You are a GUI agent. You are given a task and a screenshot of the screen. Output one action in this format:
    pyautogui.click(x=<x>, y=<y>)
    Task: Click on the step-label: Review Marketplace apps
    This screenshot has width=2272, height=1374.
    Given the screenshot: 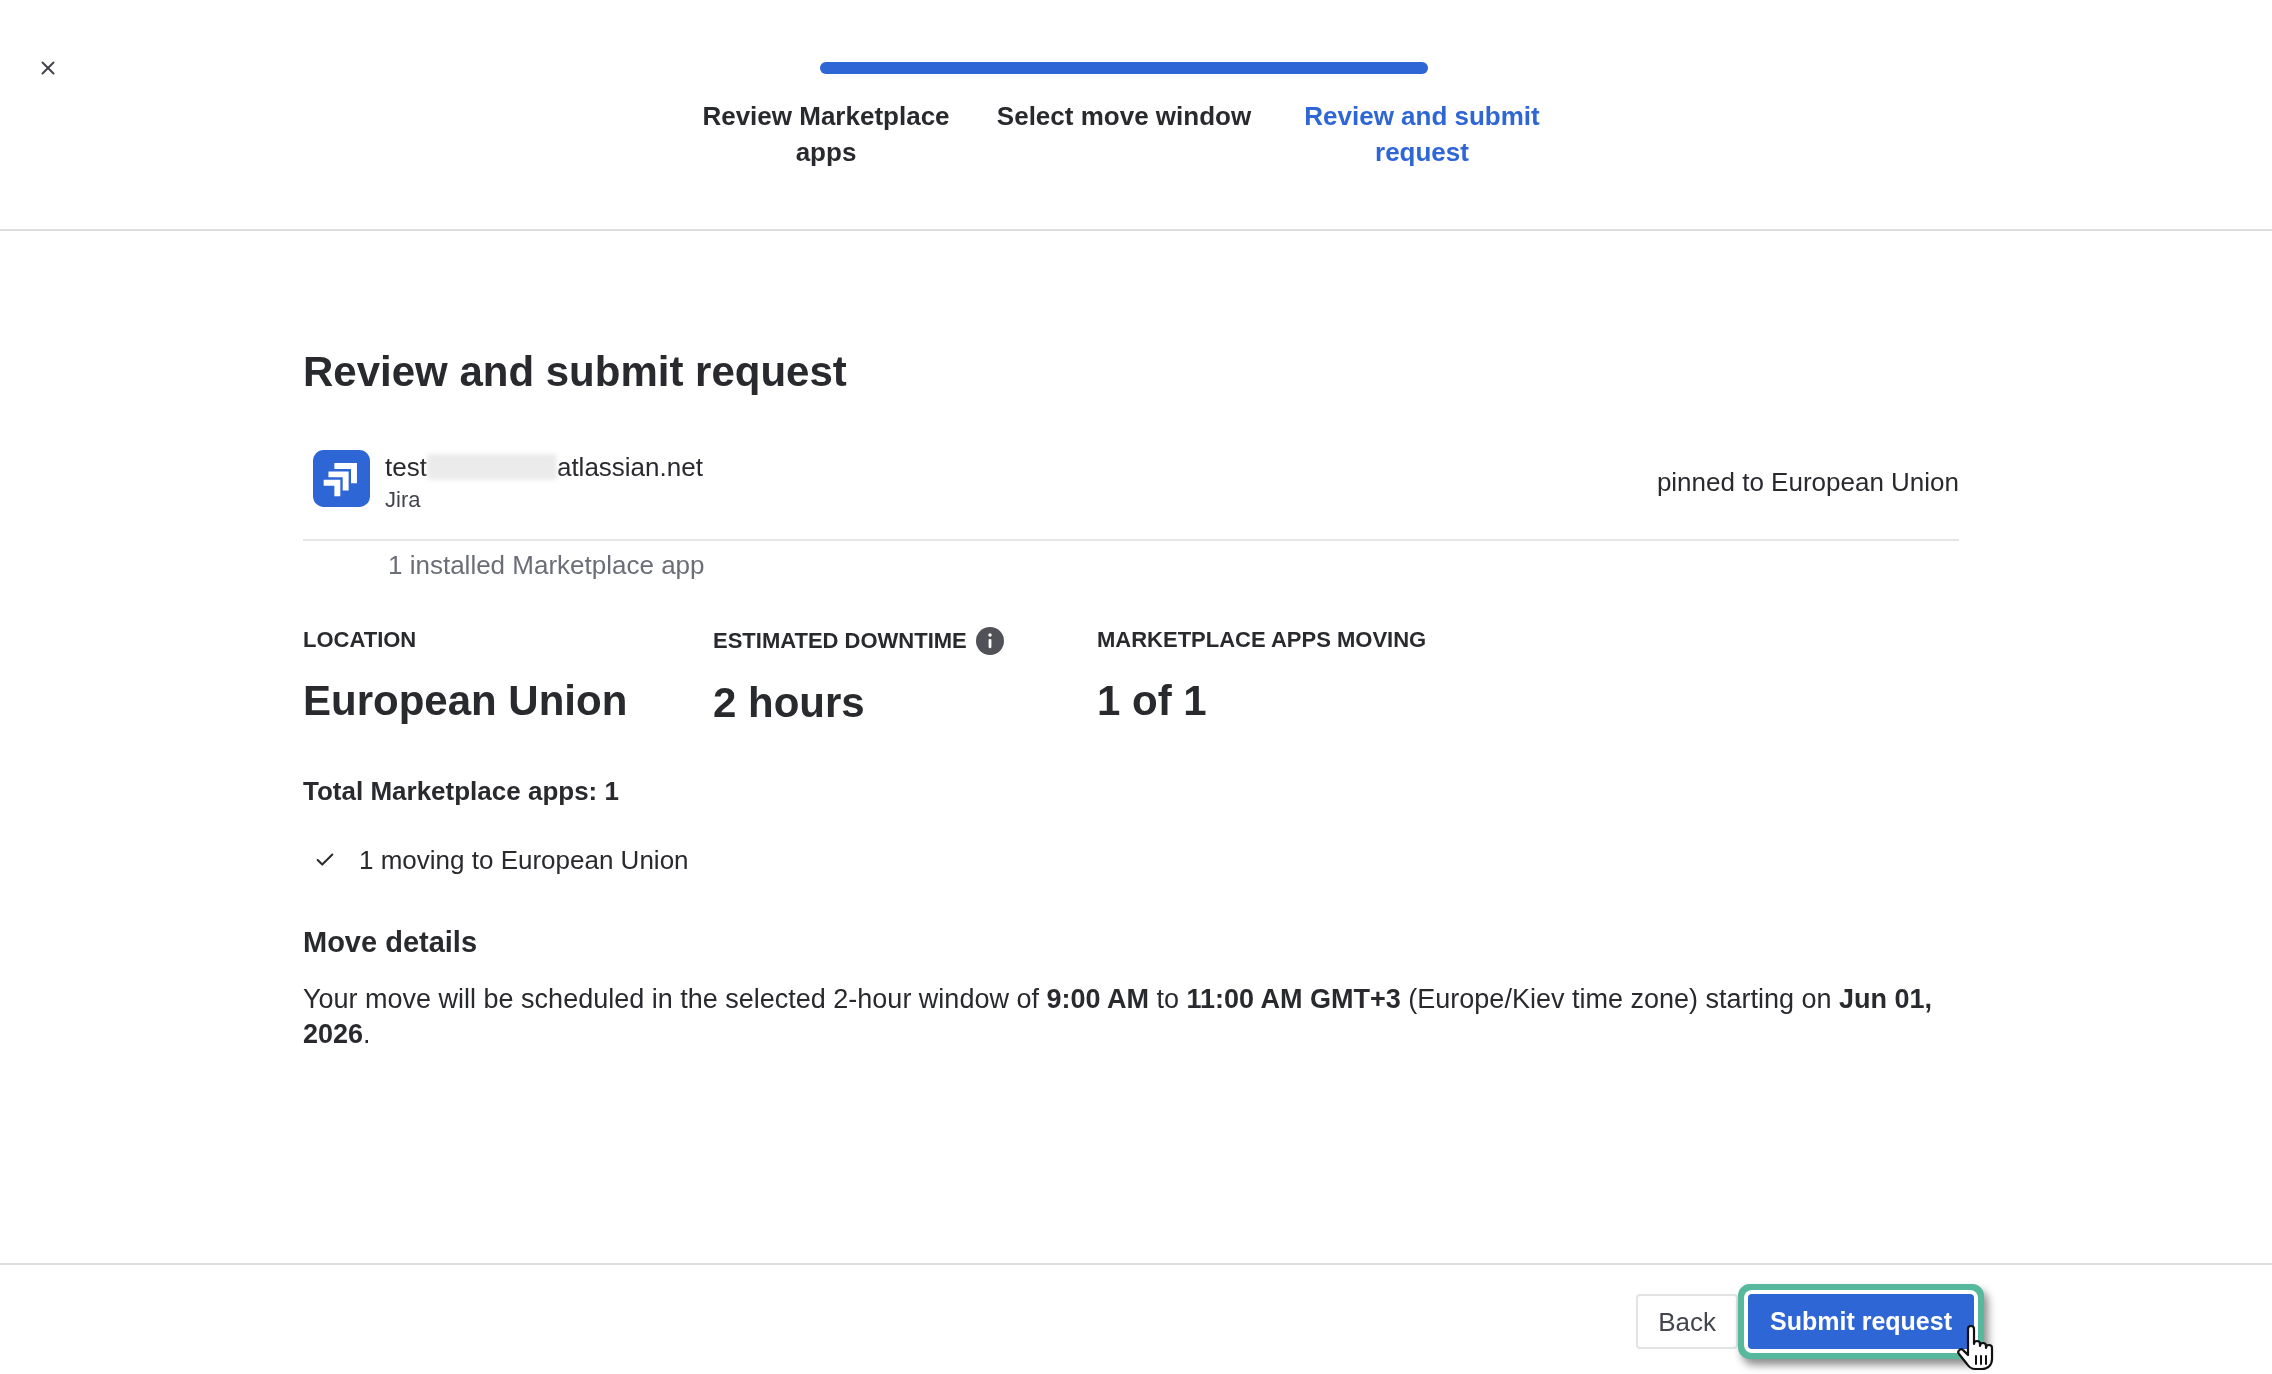 What is the action you would take?
    pyautogui.click(x=826, y=134)
    